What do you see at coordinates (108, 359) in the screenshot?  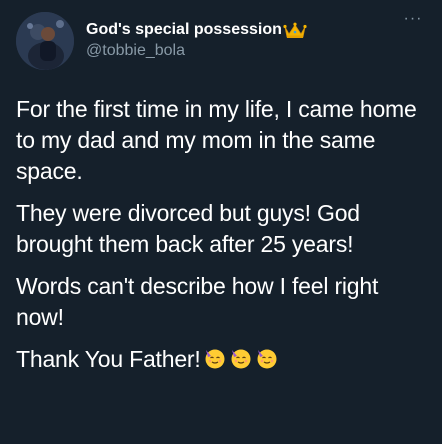 I see `tweet-paragraph-text: Thank You Father!` at bounding box center [108, 359].